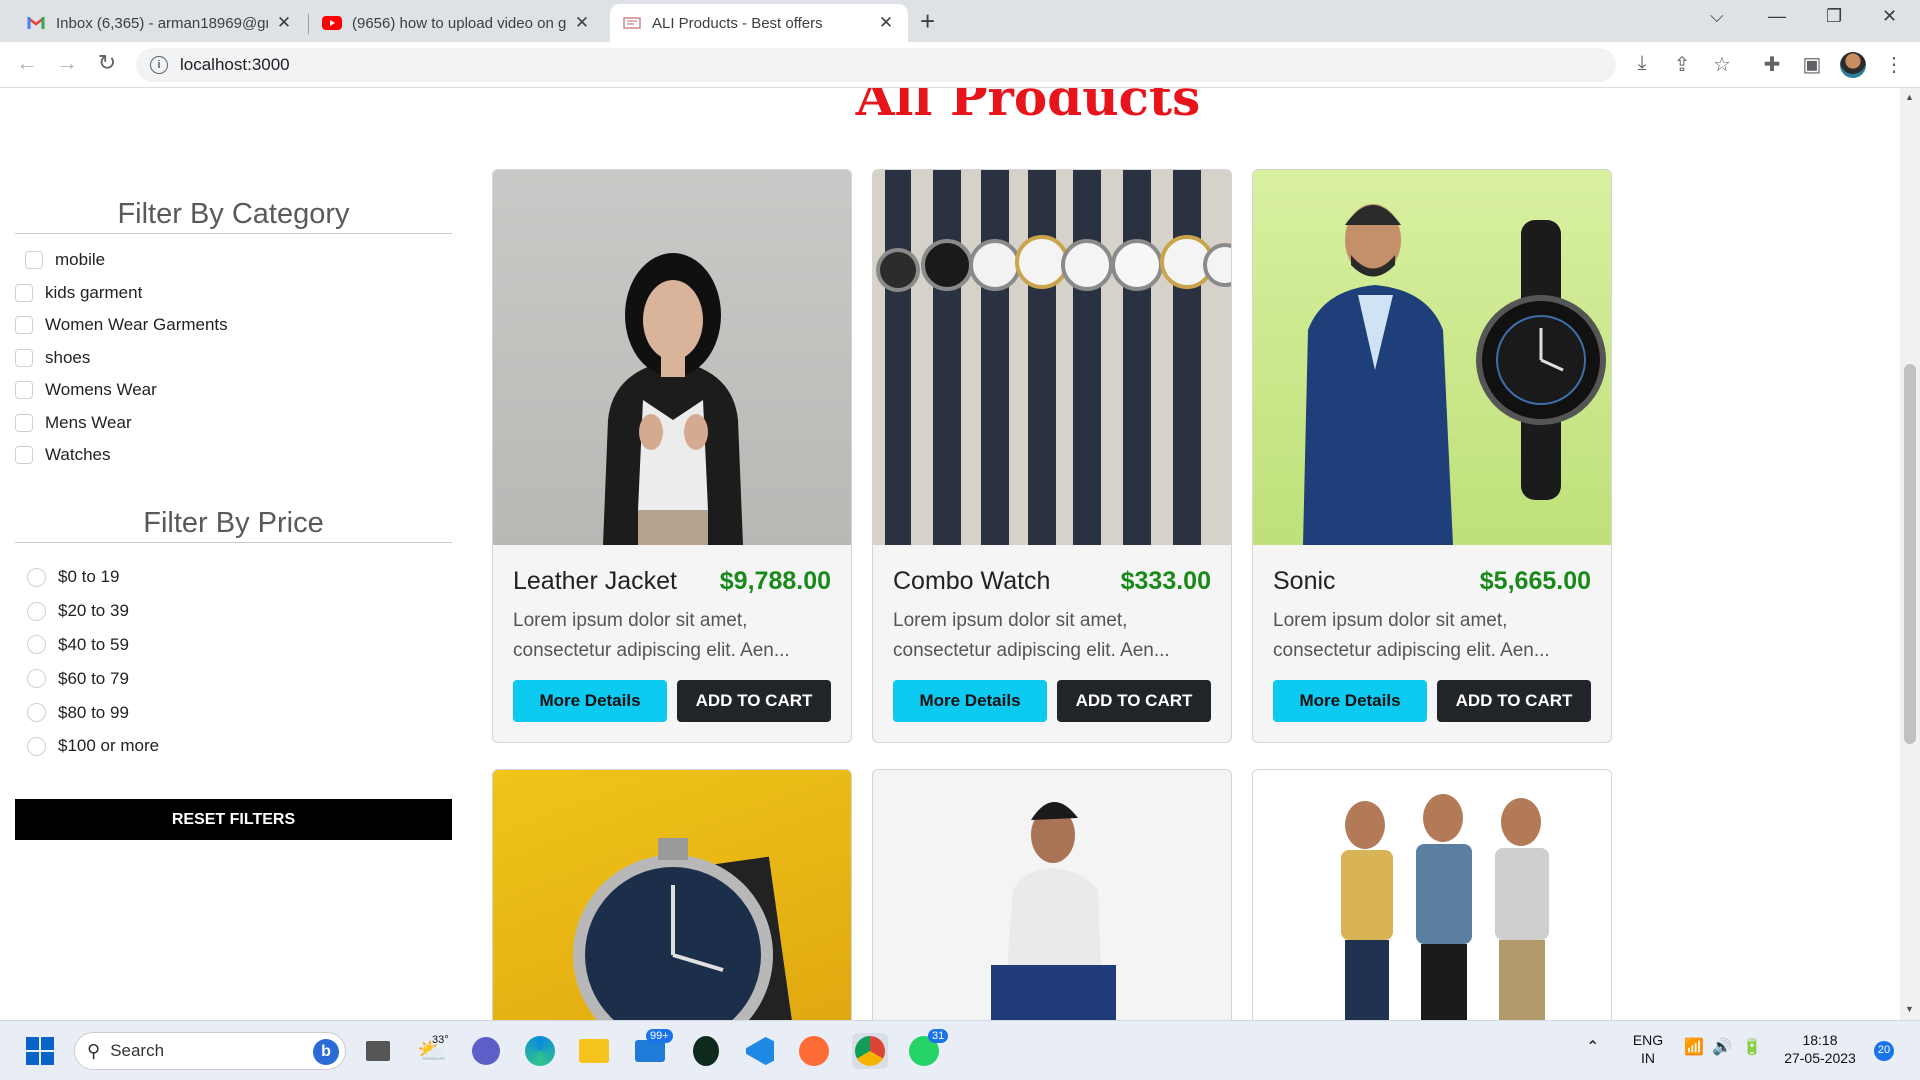  Describe the element at coordinates (594, 1051) in the screenshot. I see `file-explorer-icon` at that location.